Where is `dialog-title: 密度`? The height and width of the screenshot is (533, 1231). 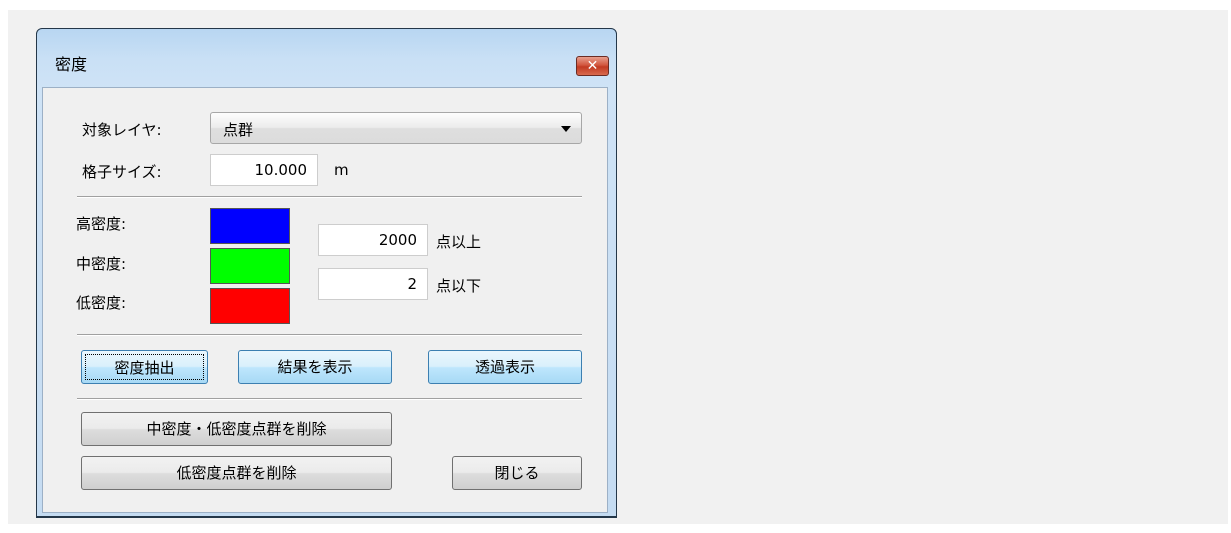
dialog-title: 密度 is located at coordinates (71, 64).